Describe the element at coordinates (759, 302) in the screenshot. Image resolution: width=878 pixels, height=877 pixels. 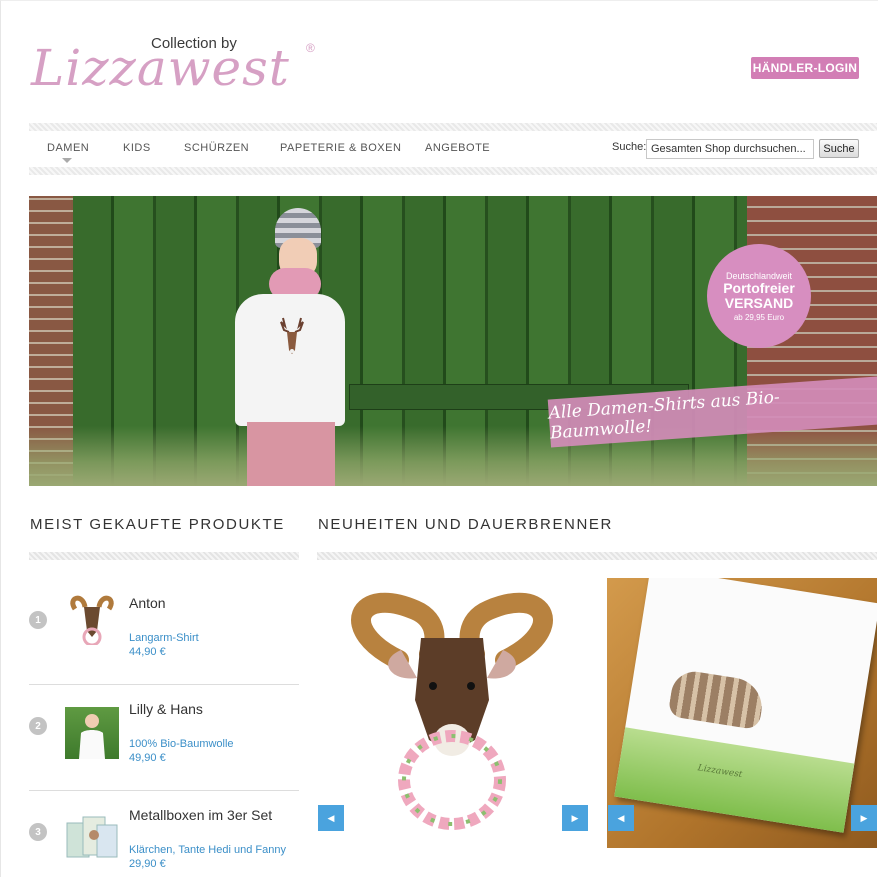
I see `badge-line-3: VERSAND` at that location.